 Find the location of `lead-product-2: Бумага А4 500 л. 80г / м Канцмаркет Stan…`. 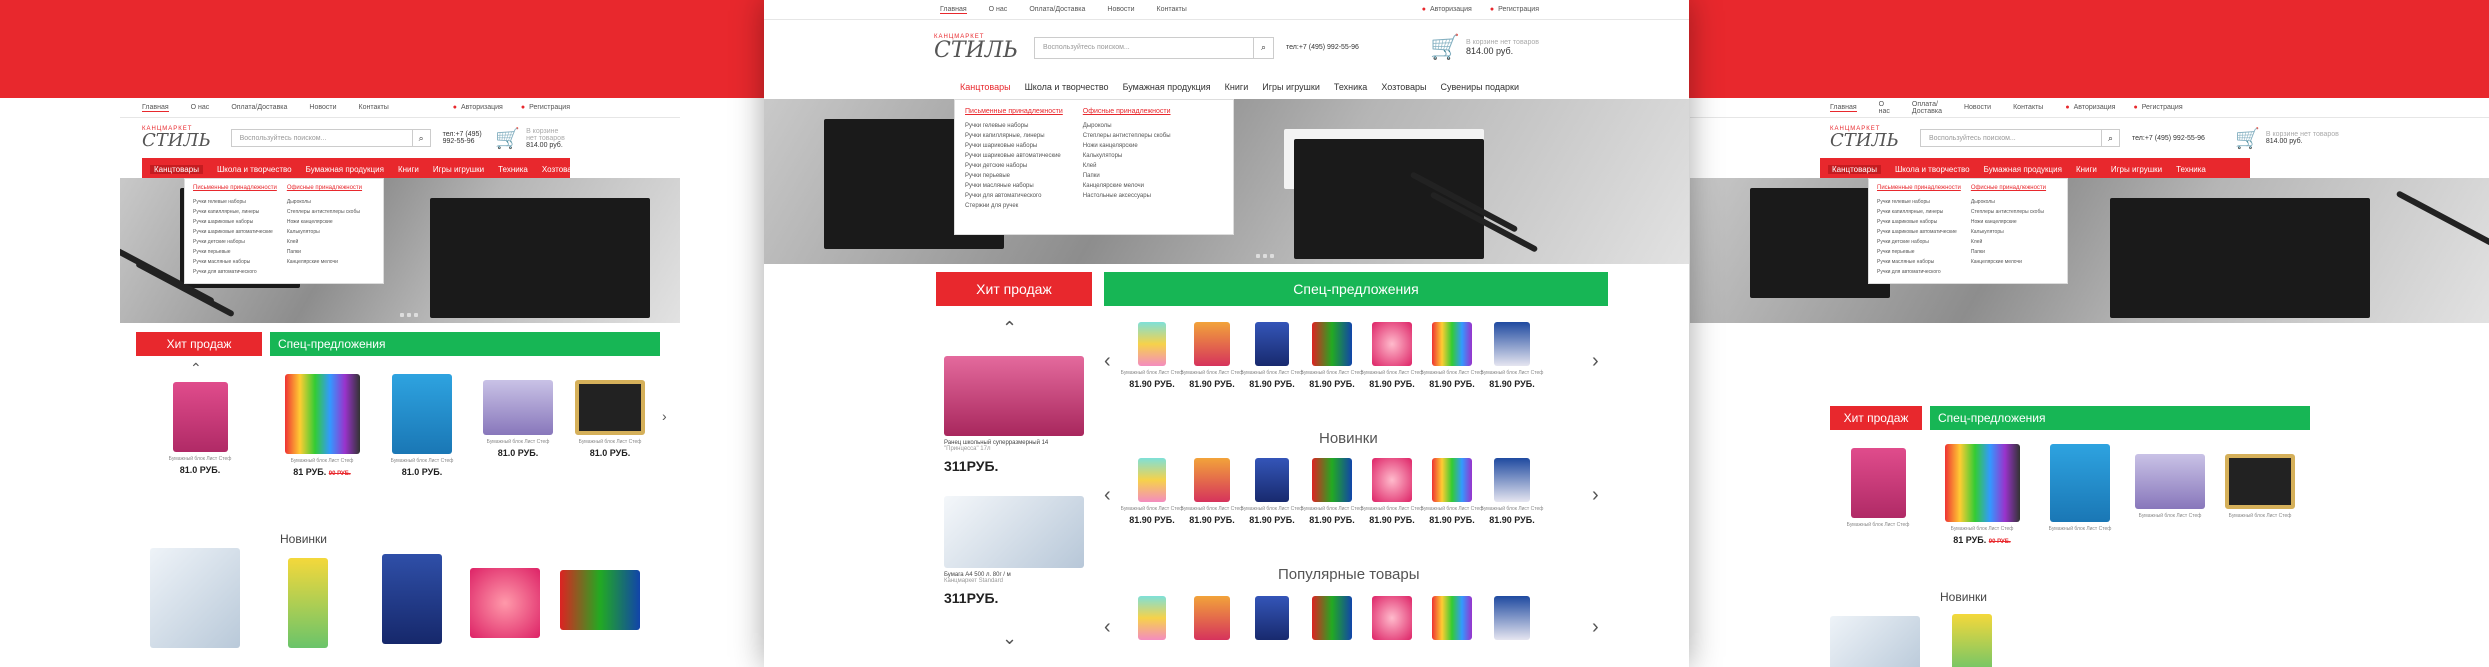

lead-product-2: Бумага А4 500 л. 80г / м Канцмаркет Stan… is located at coordinates (1019, 551).